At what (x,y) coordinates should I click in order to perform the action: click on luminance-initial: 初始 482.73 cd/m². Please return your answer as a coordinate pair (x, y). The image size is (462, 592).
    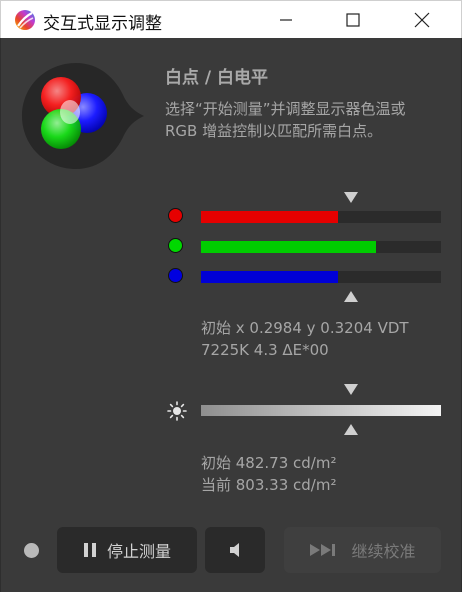
    Looking at the image, I should click on (269, 463).